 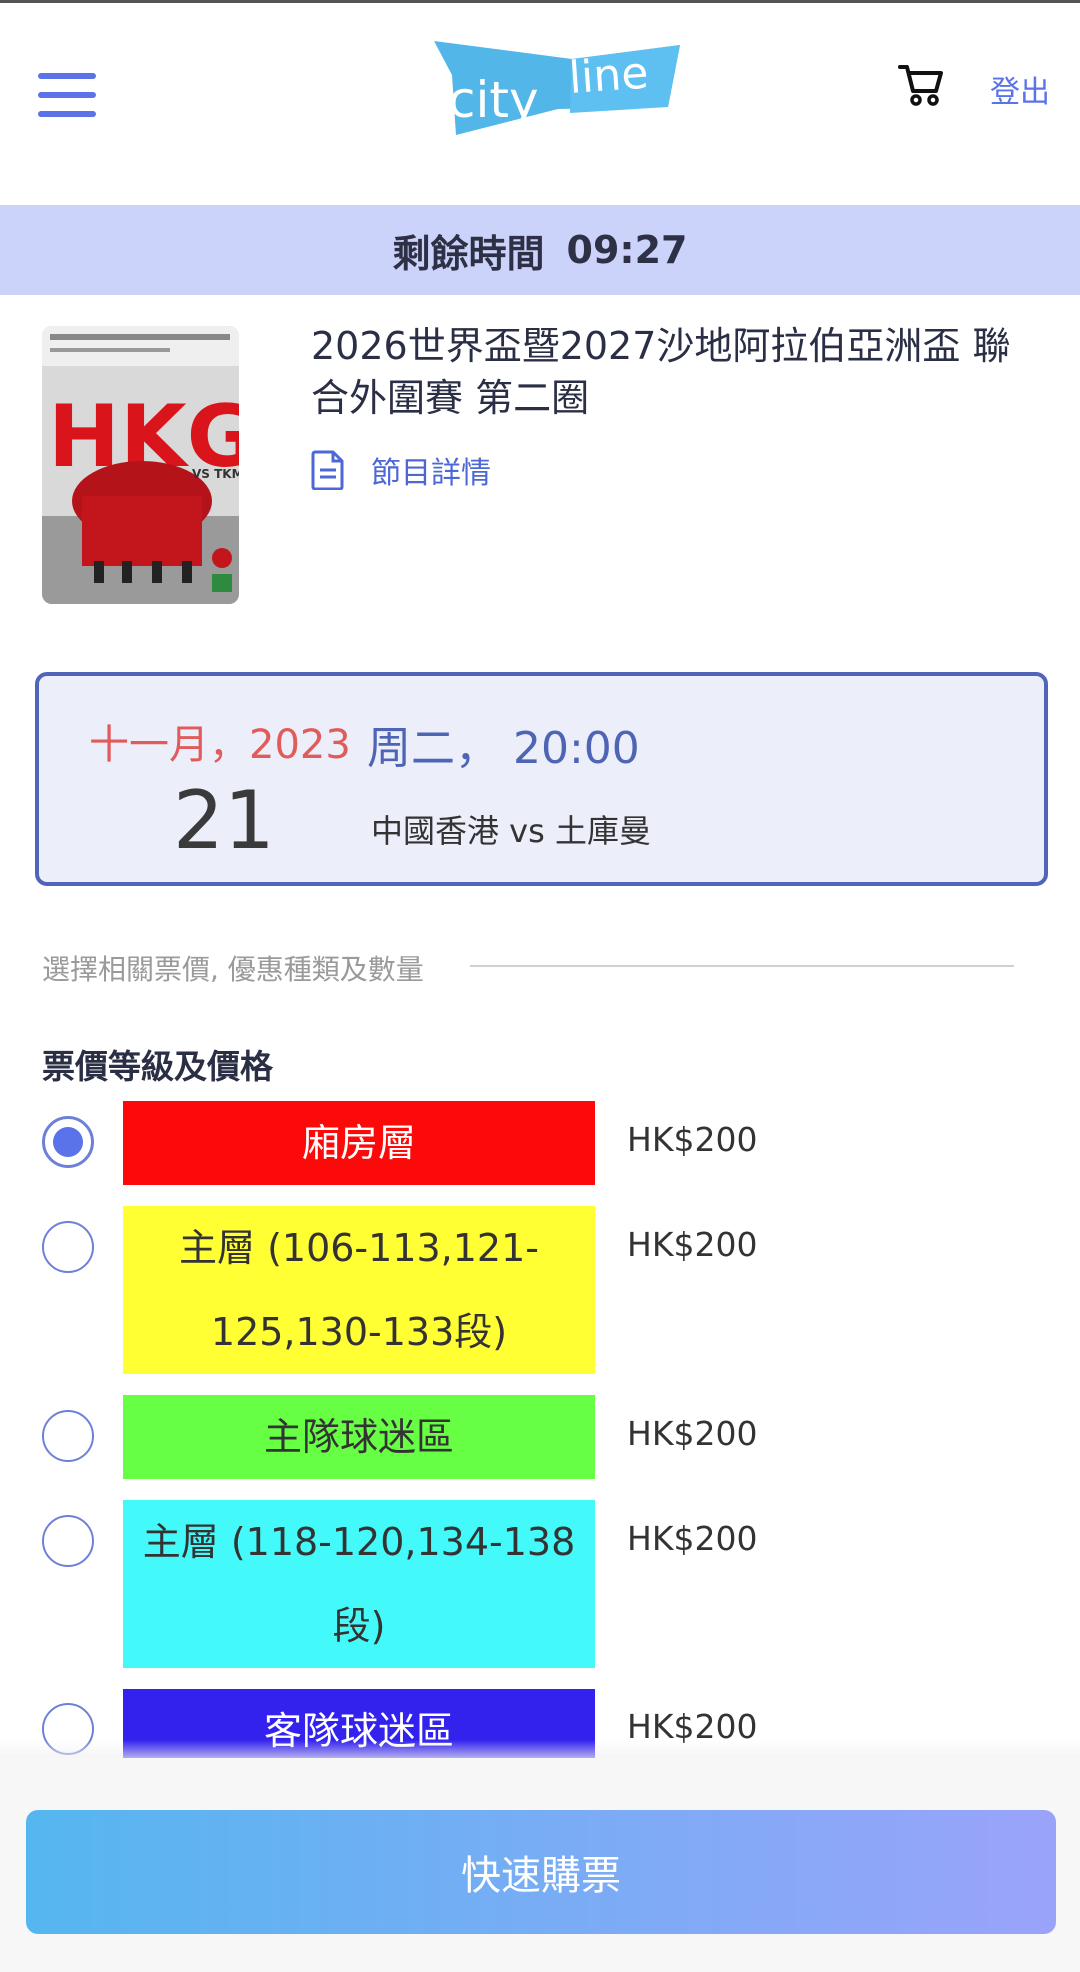 What do you see at coordinates (140, 465) in the screenshot?
I see `event-poster: HKG VS TKM` at bounding box center [140, 465].